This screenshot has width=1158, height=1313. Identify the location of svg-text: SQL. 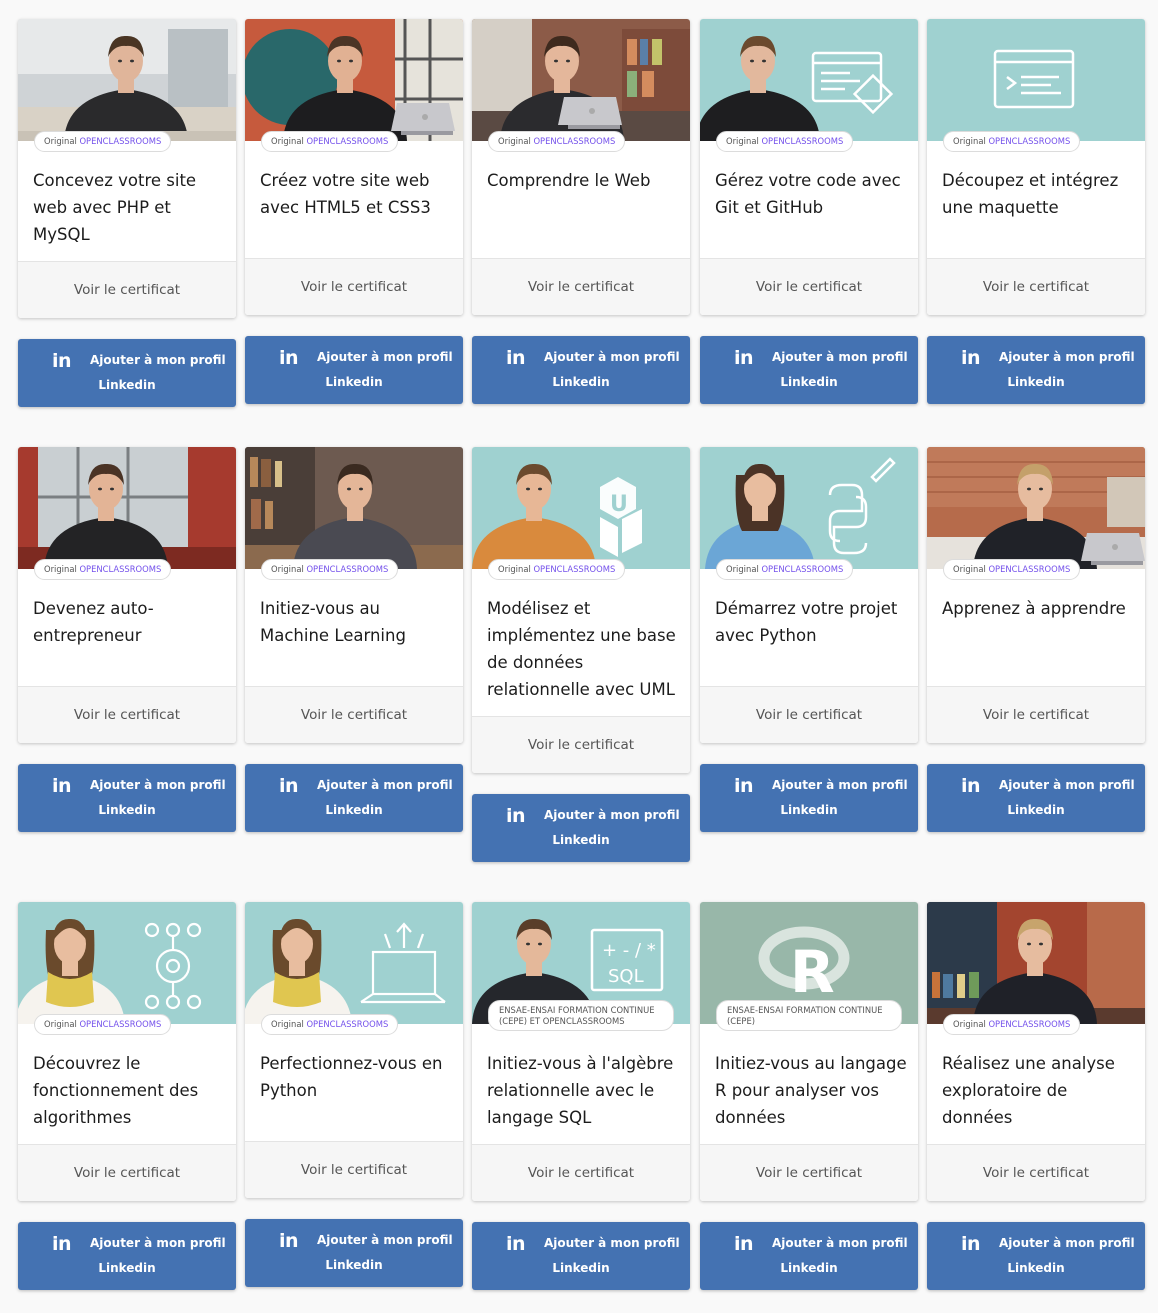
(626, 976).